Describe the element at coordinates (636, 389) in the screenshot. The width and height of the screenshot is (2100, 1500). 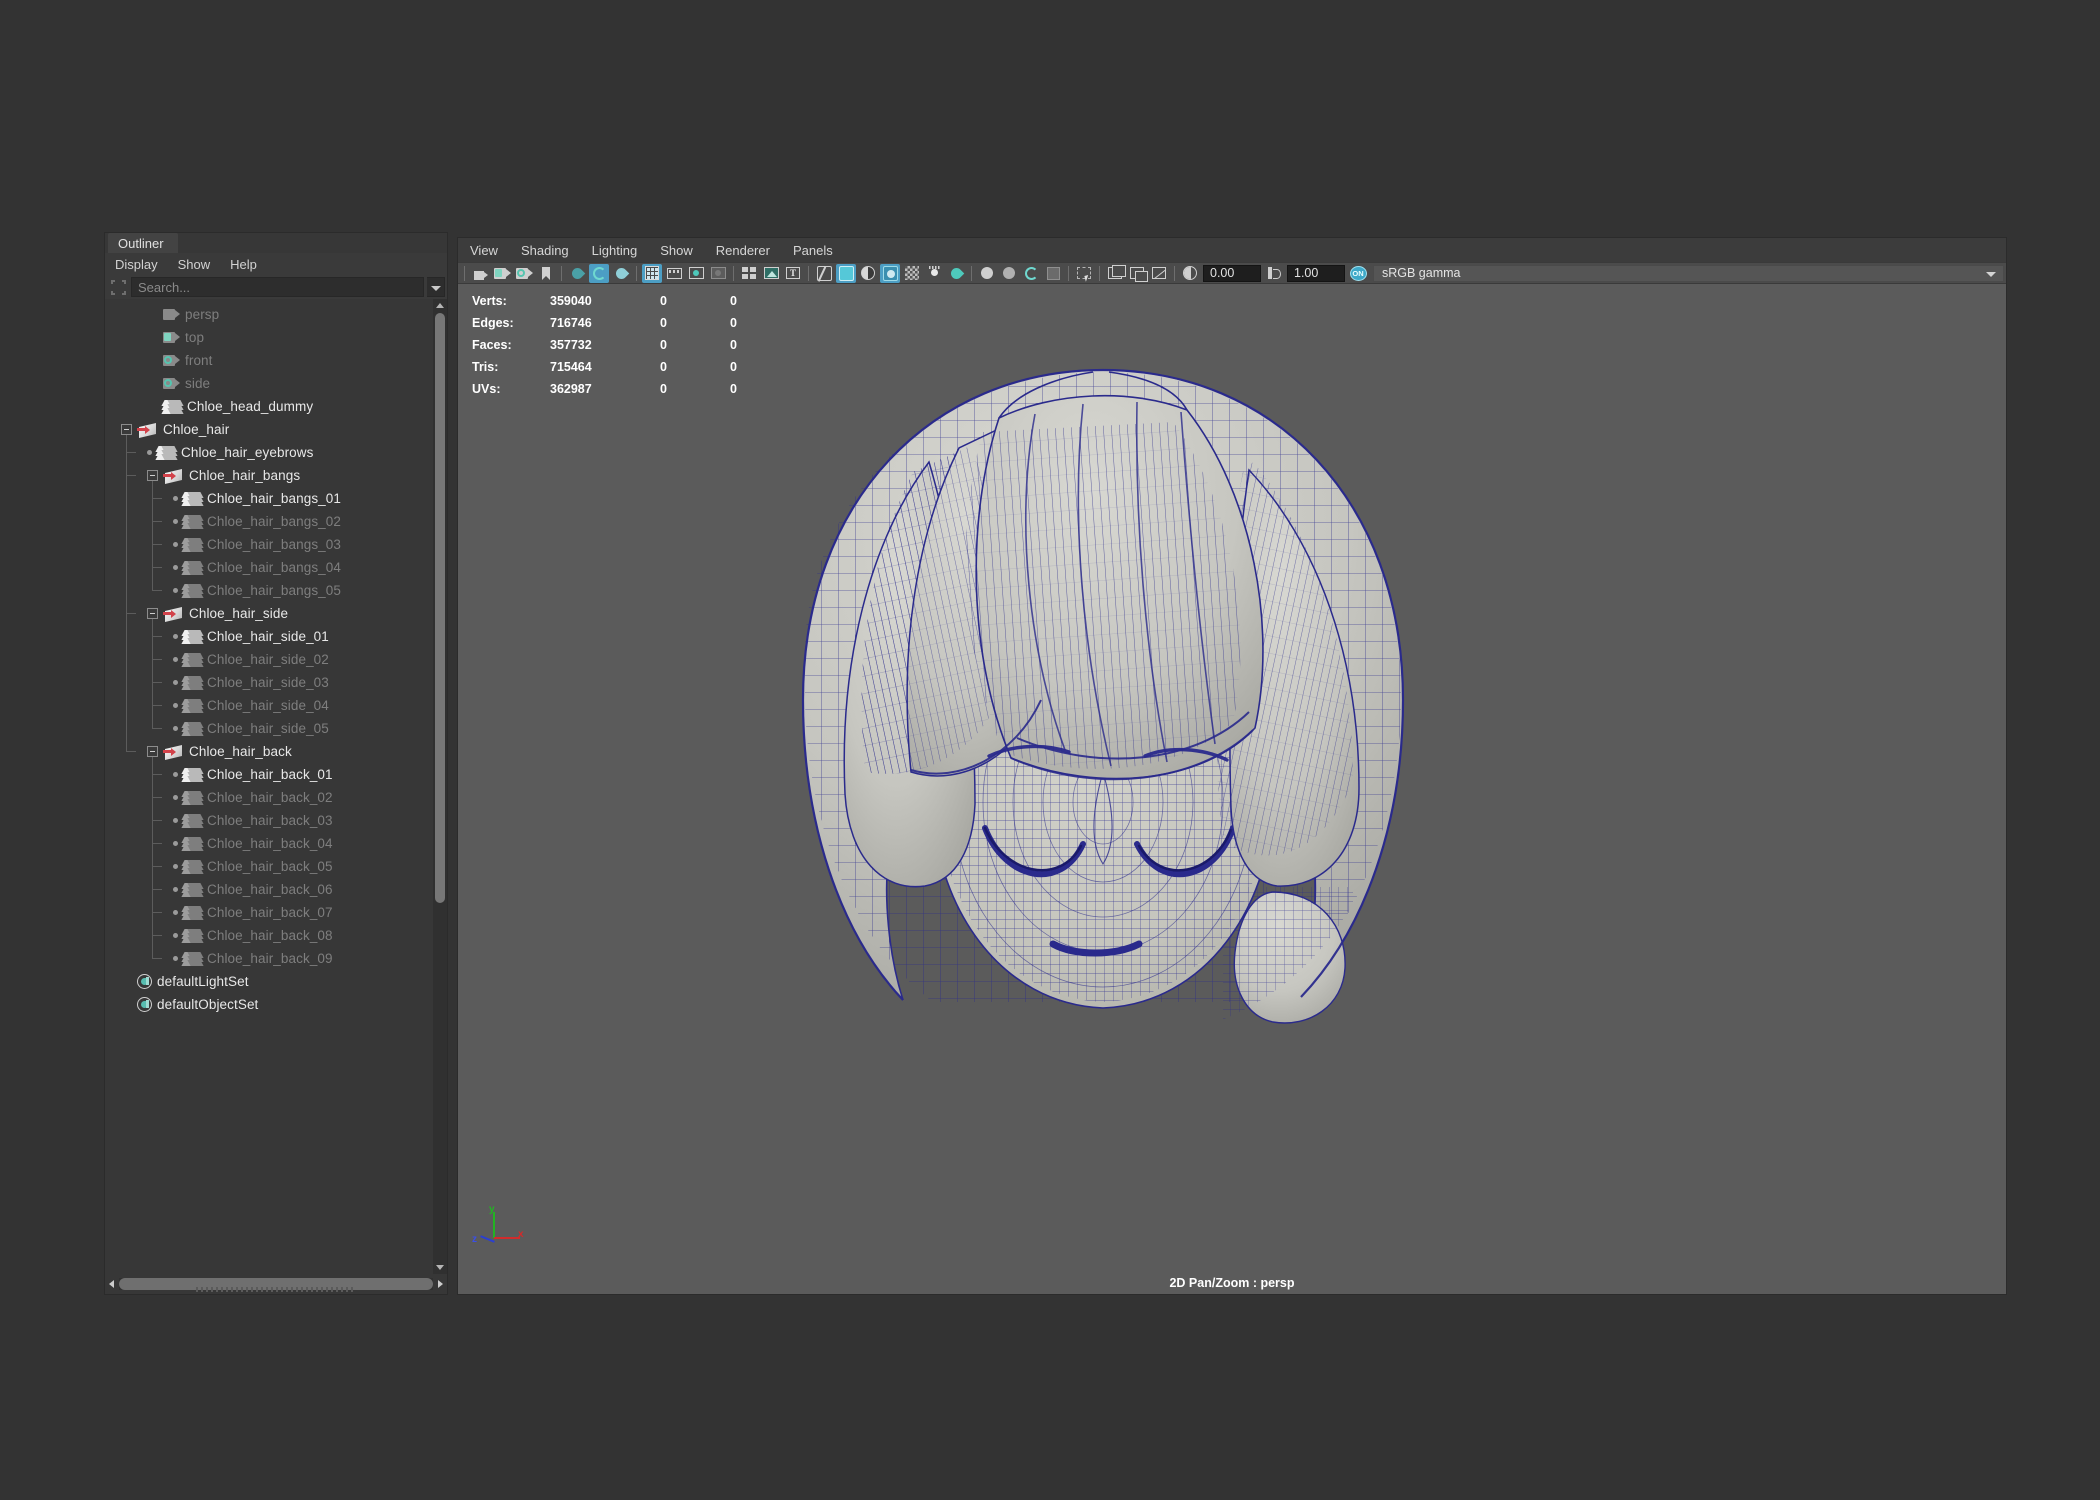
I see `hud-stat-row: UVs: 362987 0 0` at that location.